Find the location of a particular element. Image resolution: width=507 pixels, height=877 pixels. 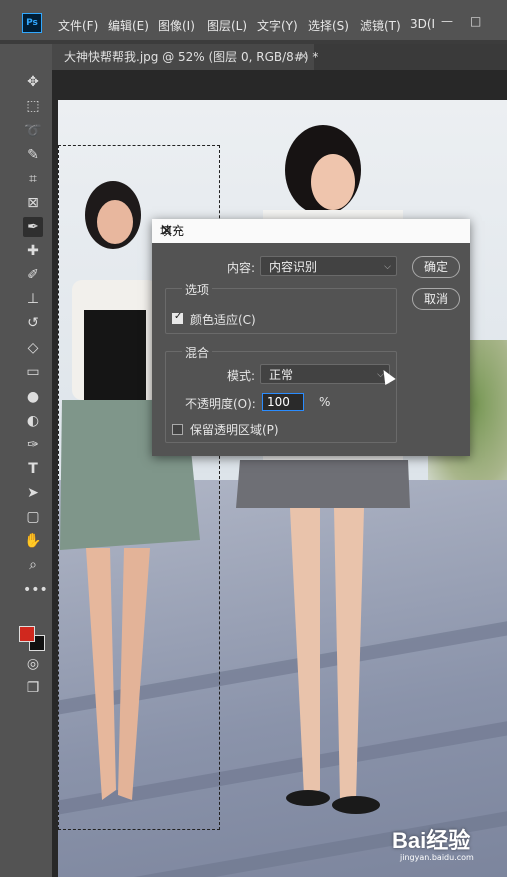

menu-type: 文字(Y) is located at coordinates (277, 25).